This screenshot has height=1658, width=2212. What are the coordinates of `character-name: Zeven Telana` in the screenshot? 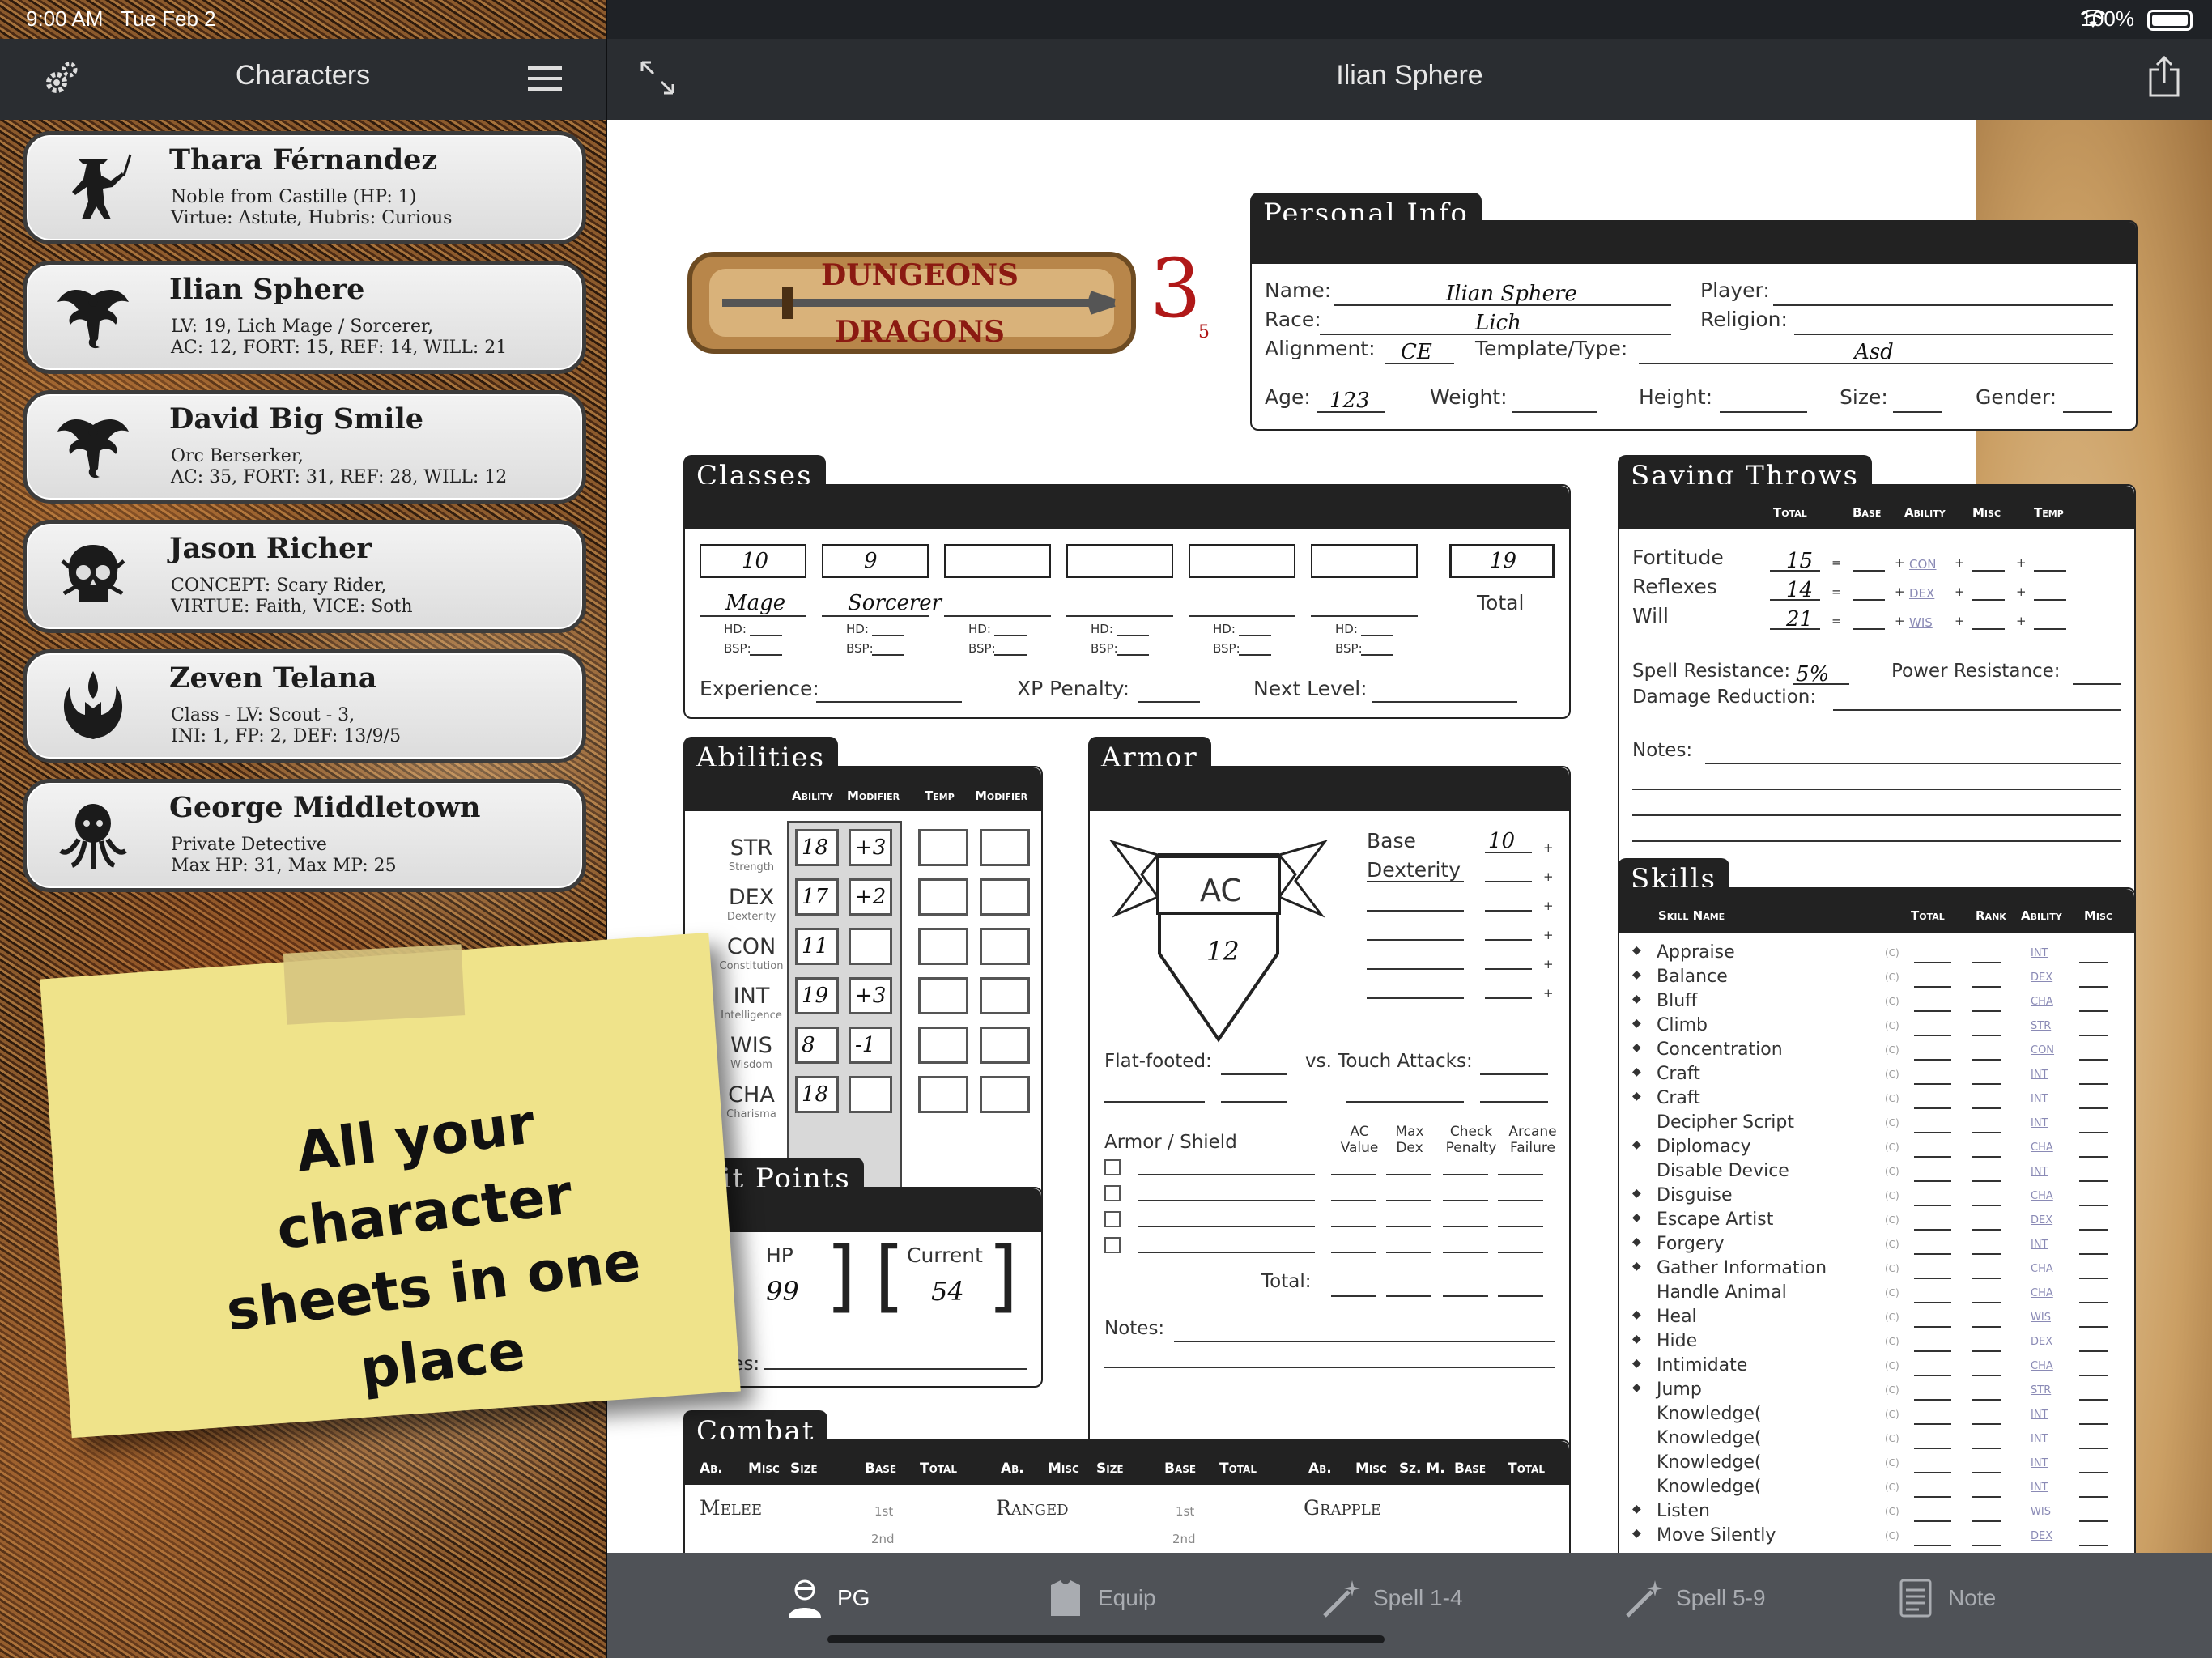 It's located at (273, 678).